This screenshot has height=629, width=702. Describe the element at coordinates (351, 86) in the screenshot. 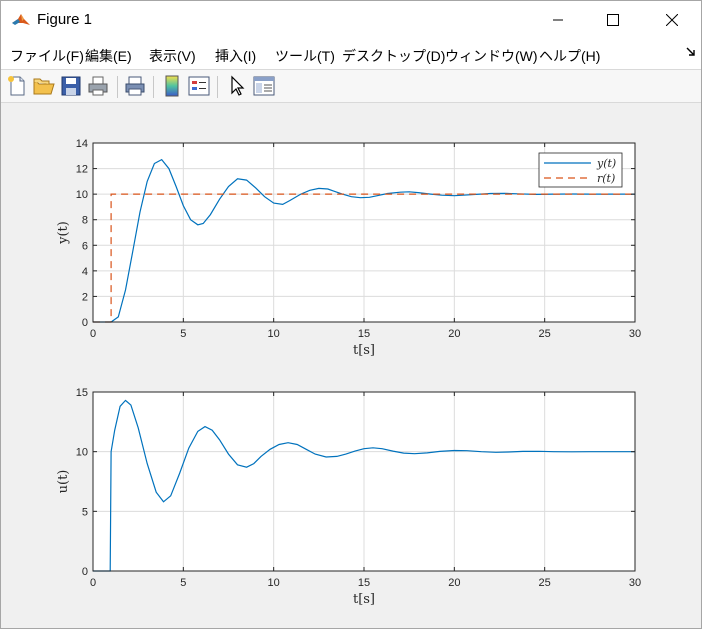

I see `toolbar` at that location.